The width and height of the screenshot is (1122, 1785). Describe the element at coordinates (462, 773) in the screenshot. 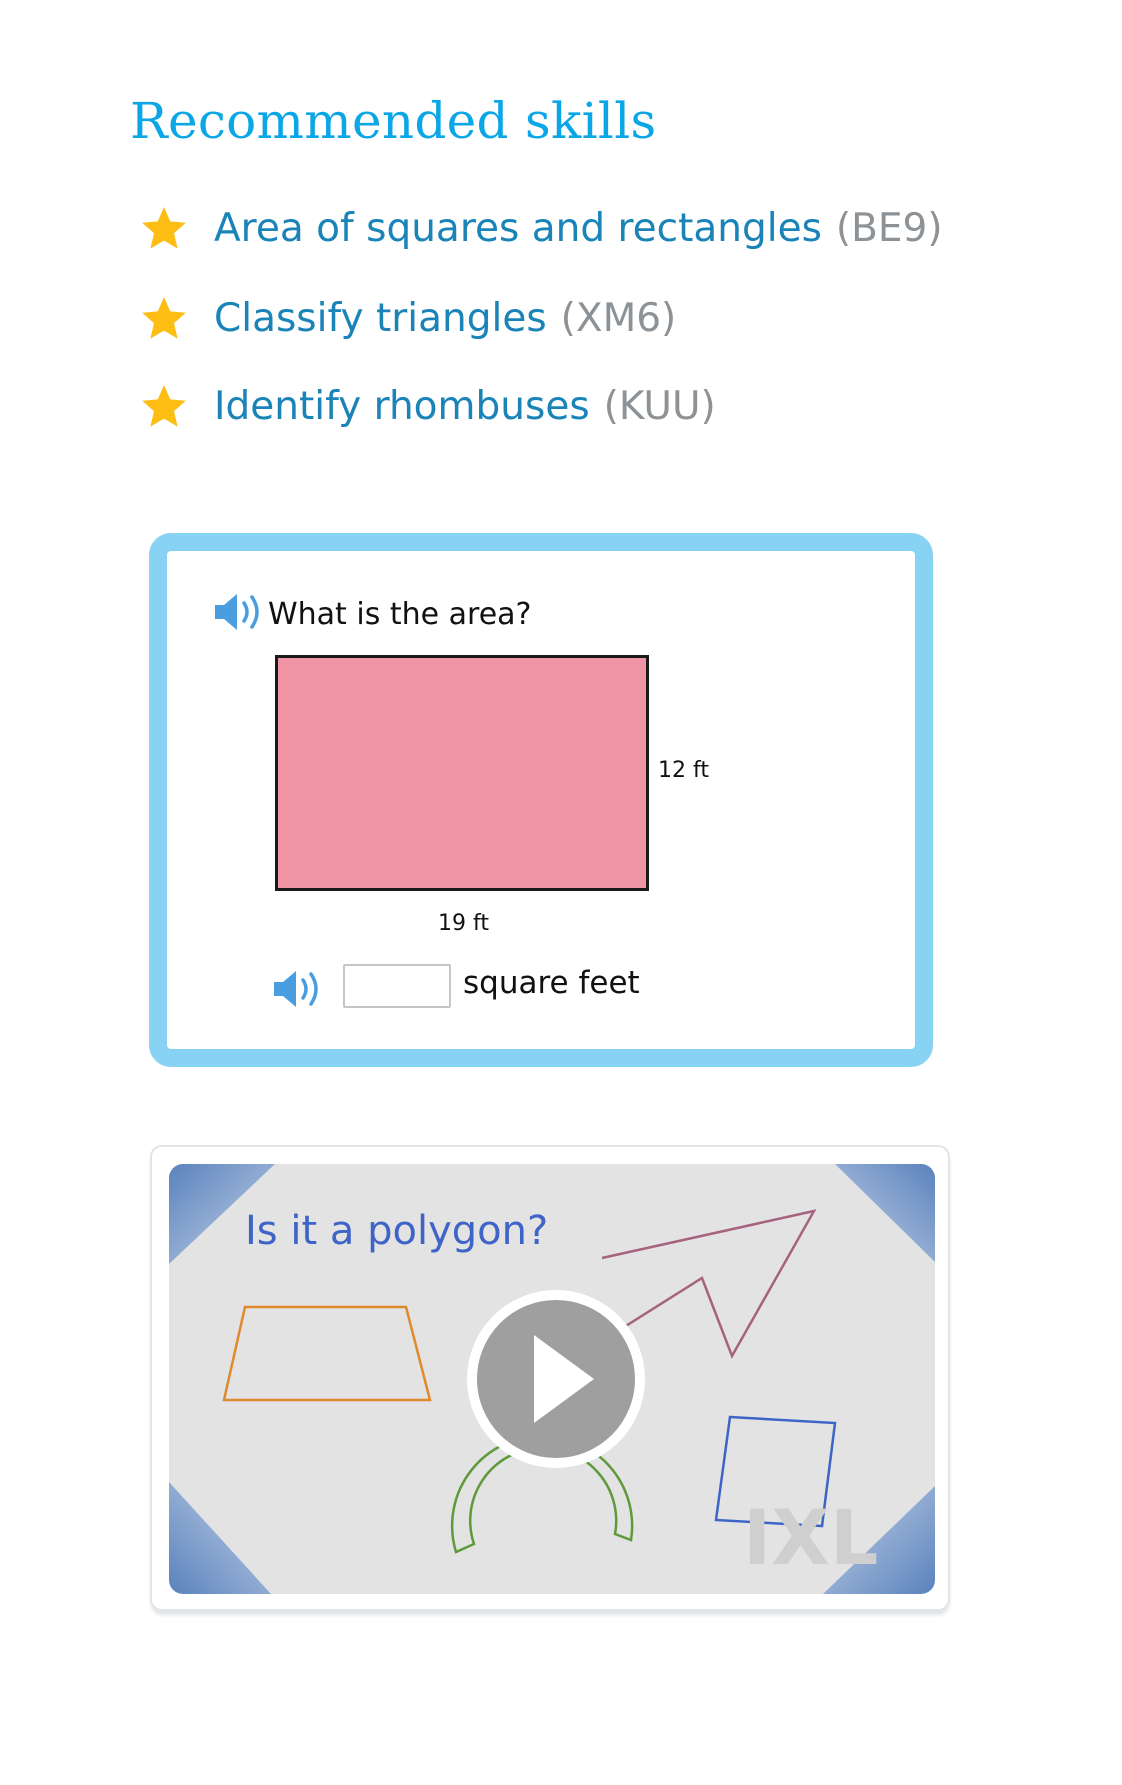

I see `rectangle-figure` at that location.